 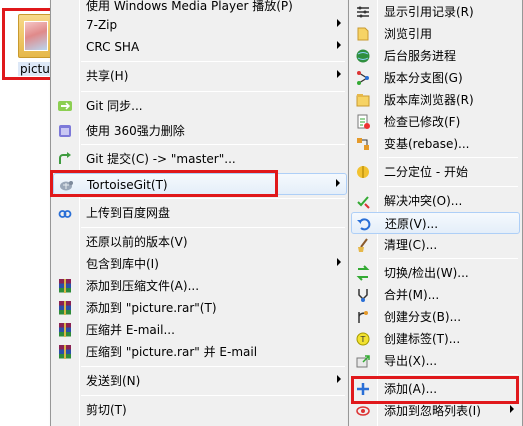 What do you see at coordinates (200, 25) in the screenshot?
I see `menu-item-7zip: 7-Zip` at bounding box center [200, 25].